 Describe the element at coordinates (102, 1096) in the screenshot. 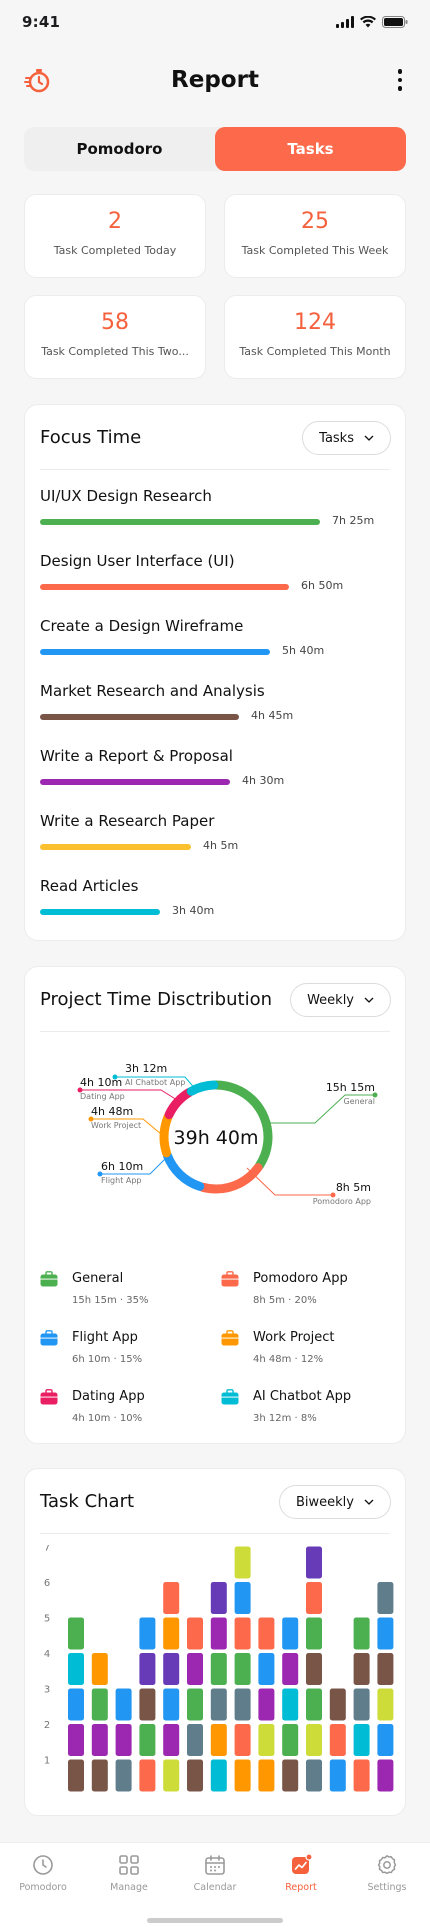

I see `donut-label-name: Dating App` at that location.